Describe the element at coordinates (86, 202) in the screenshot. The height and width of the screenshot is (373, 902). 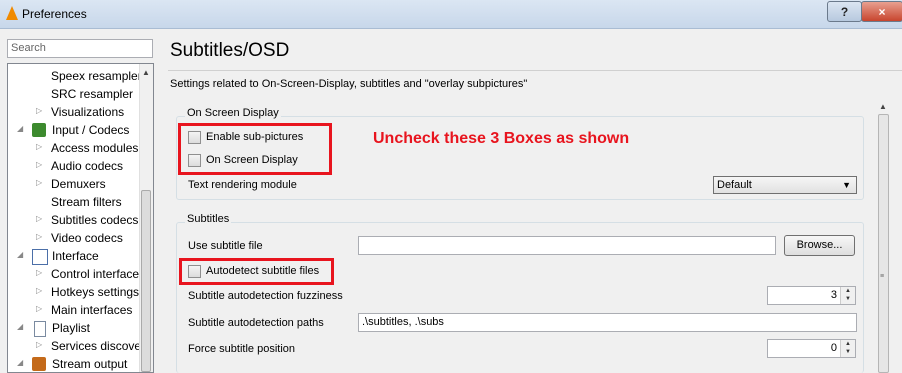
I see `tree-item-stream-filters: Stream filters` at that location.